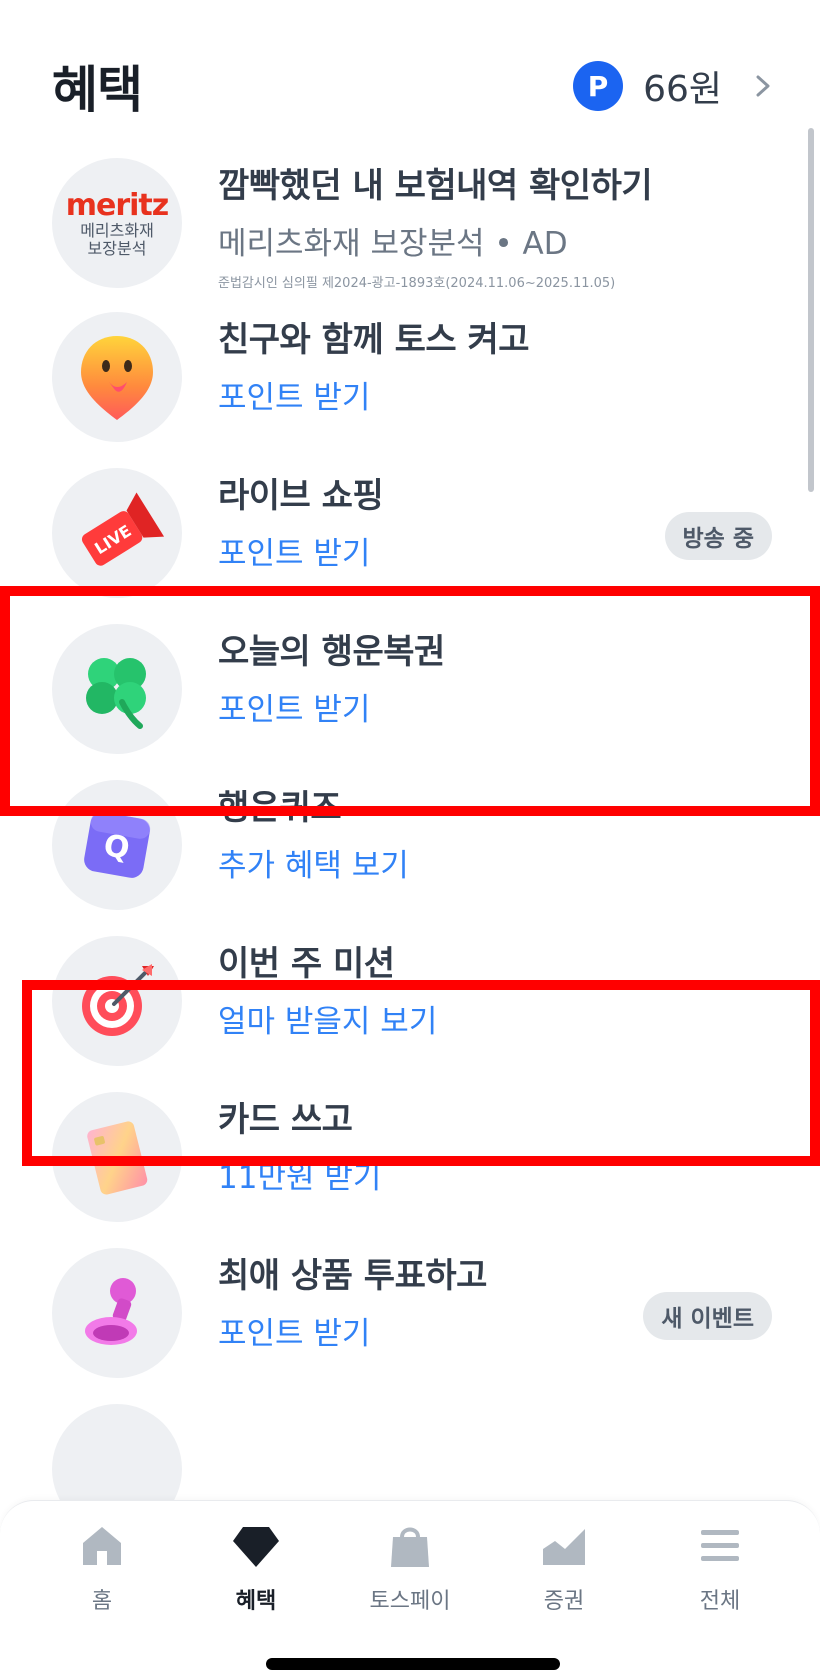 This screenshot has height=1680, width=820. What do you see at coordinates (410, 1571) in the screenshot?
I see `tab-tosspay: 토스페이` at bounding box center [410, 1571].